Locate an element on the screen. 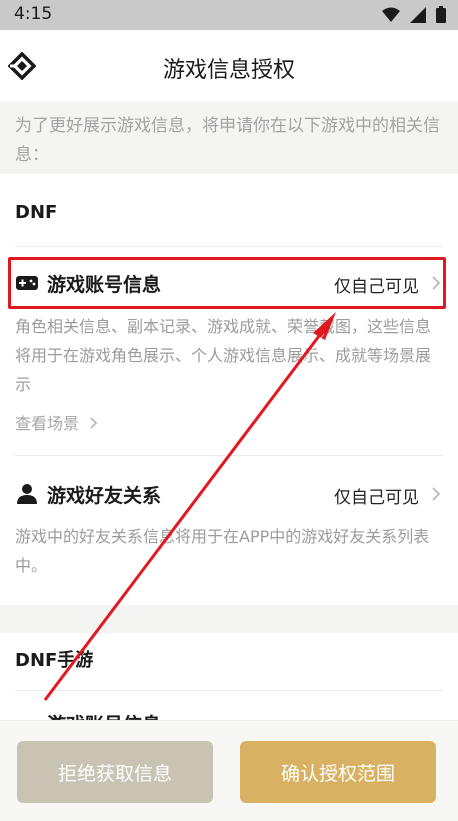 This screenshot has width=458, height=821. game-heading-dnf-mobile: DNF手游 is located at coordinates (54, 660).